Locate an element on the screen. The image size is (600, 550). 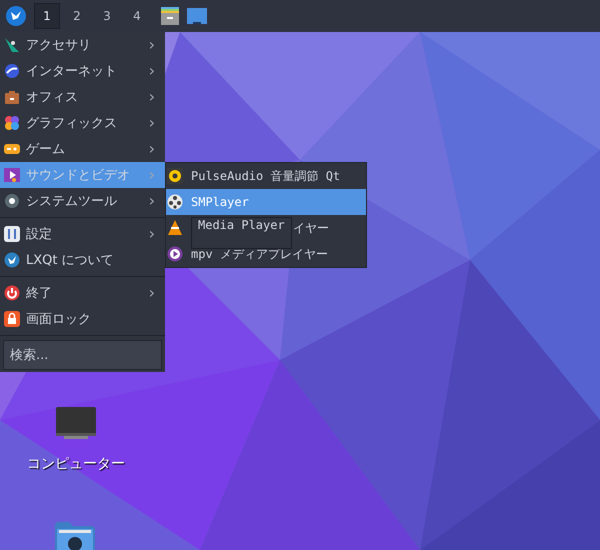
flower-icon is located at coordinates (12, 123).